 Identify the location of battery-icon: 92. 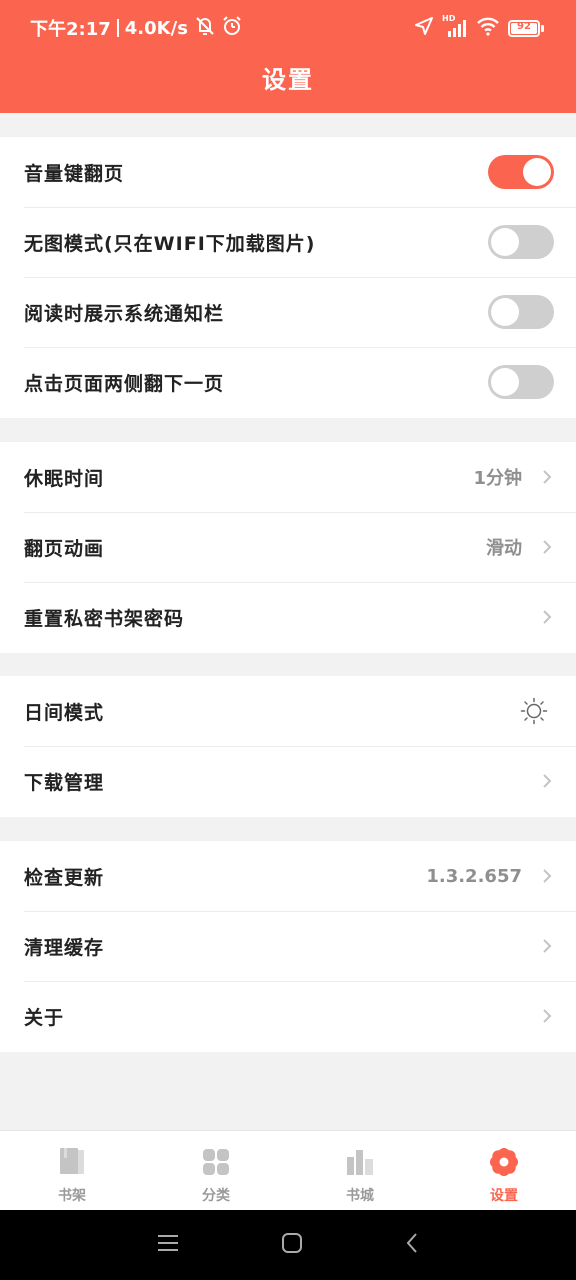
(526, 28).